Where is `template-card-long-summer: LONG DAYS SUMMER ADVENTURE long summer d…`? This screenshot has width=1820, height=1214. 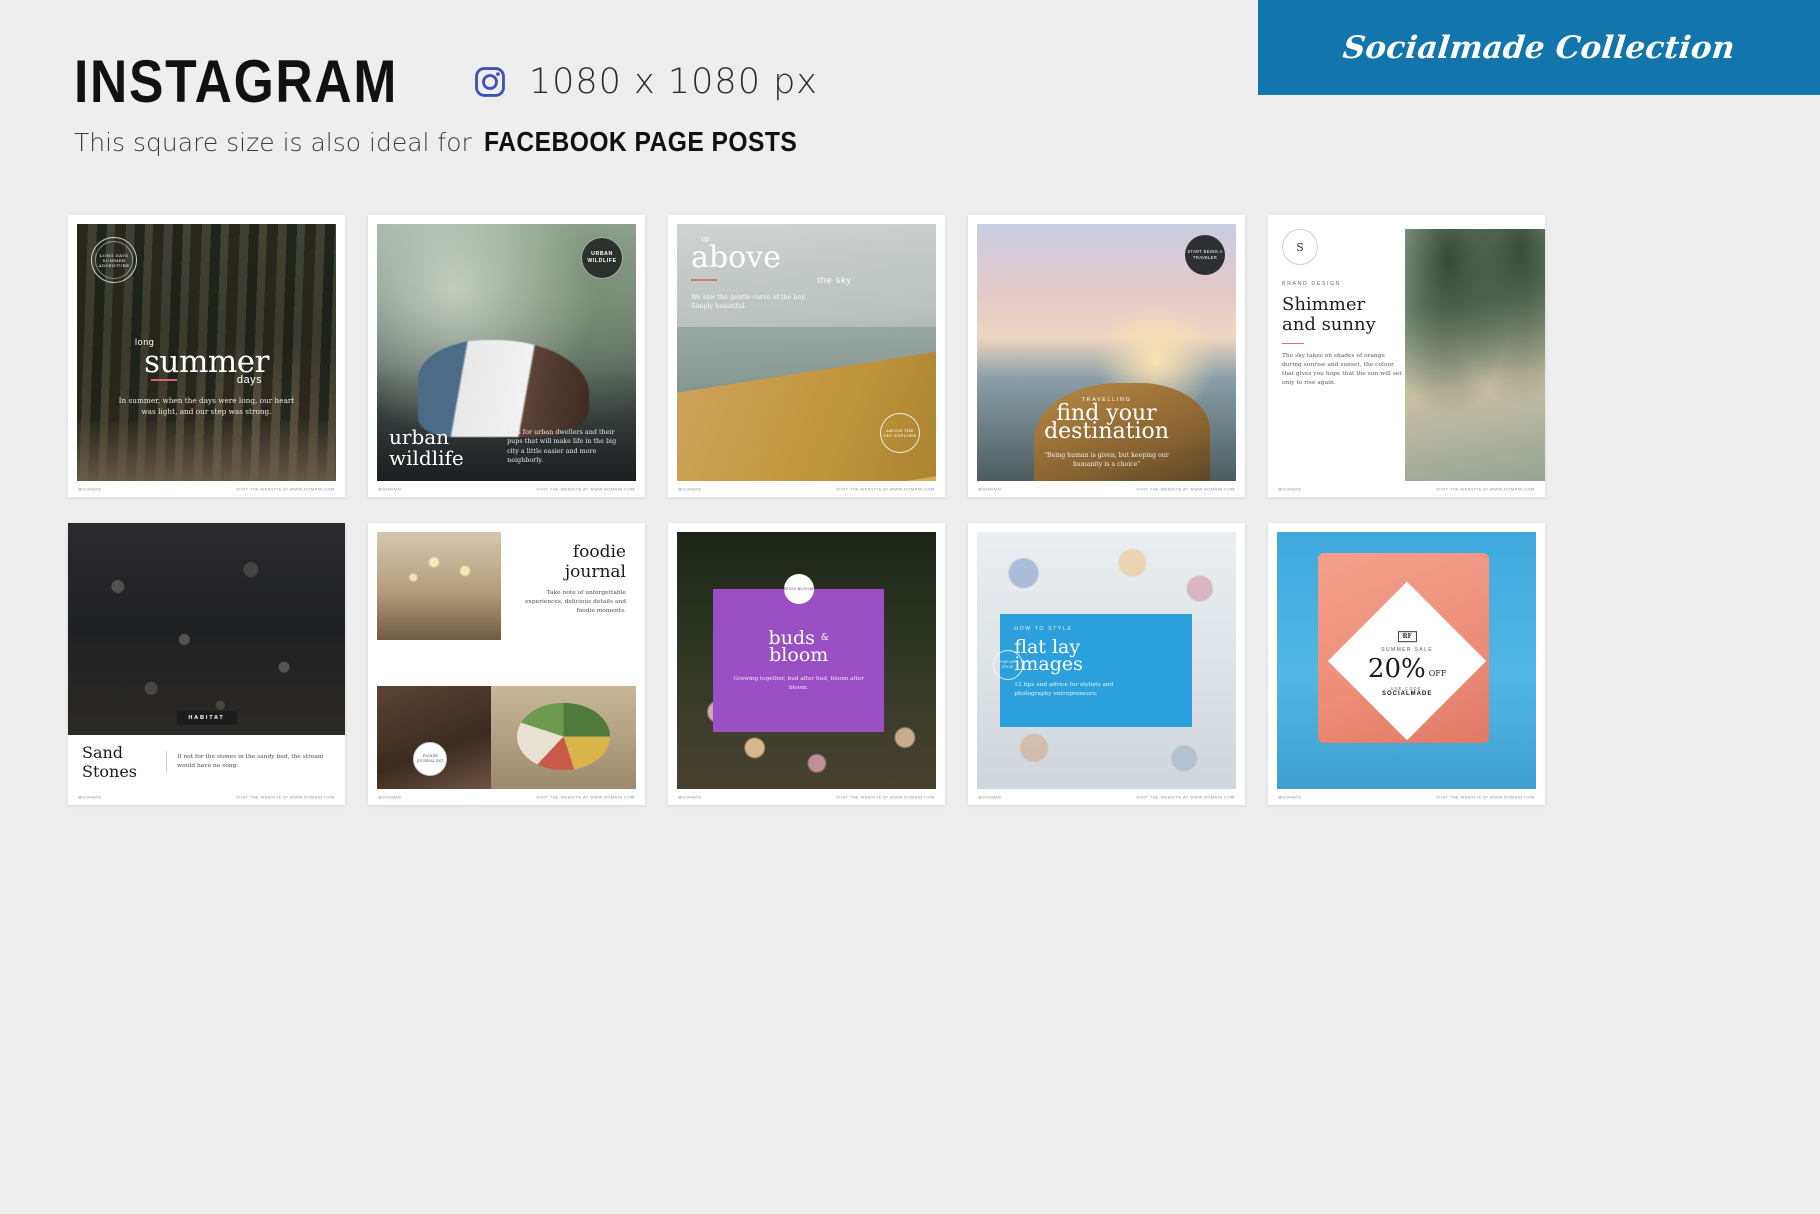
template-card-long-summer: LONG DAYS SUMMER ADVENTURE long summer d… is located at coordinates (206, 356).